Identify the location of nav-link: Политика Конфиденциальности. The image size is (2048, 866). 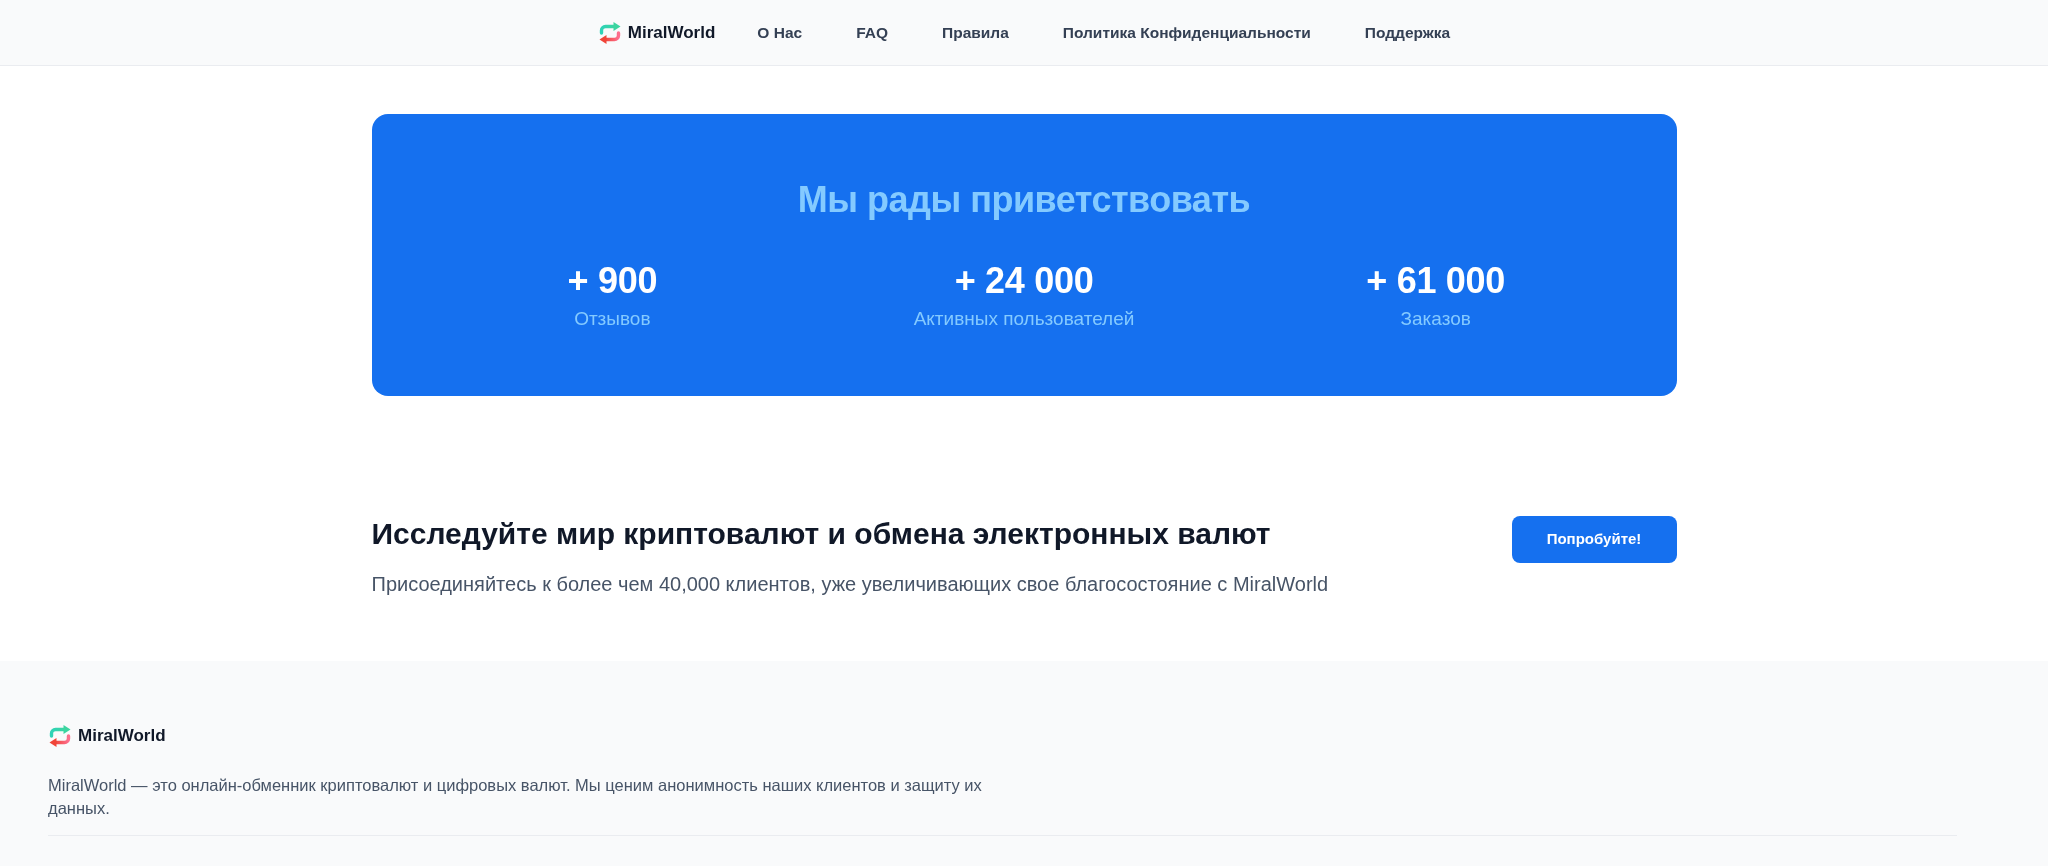
(1186, 32).